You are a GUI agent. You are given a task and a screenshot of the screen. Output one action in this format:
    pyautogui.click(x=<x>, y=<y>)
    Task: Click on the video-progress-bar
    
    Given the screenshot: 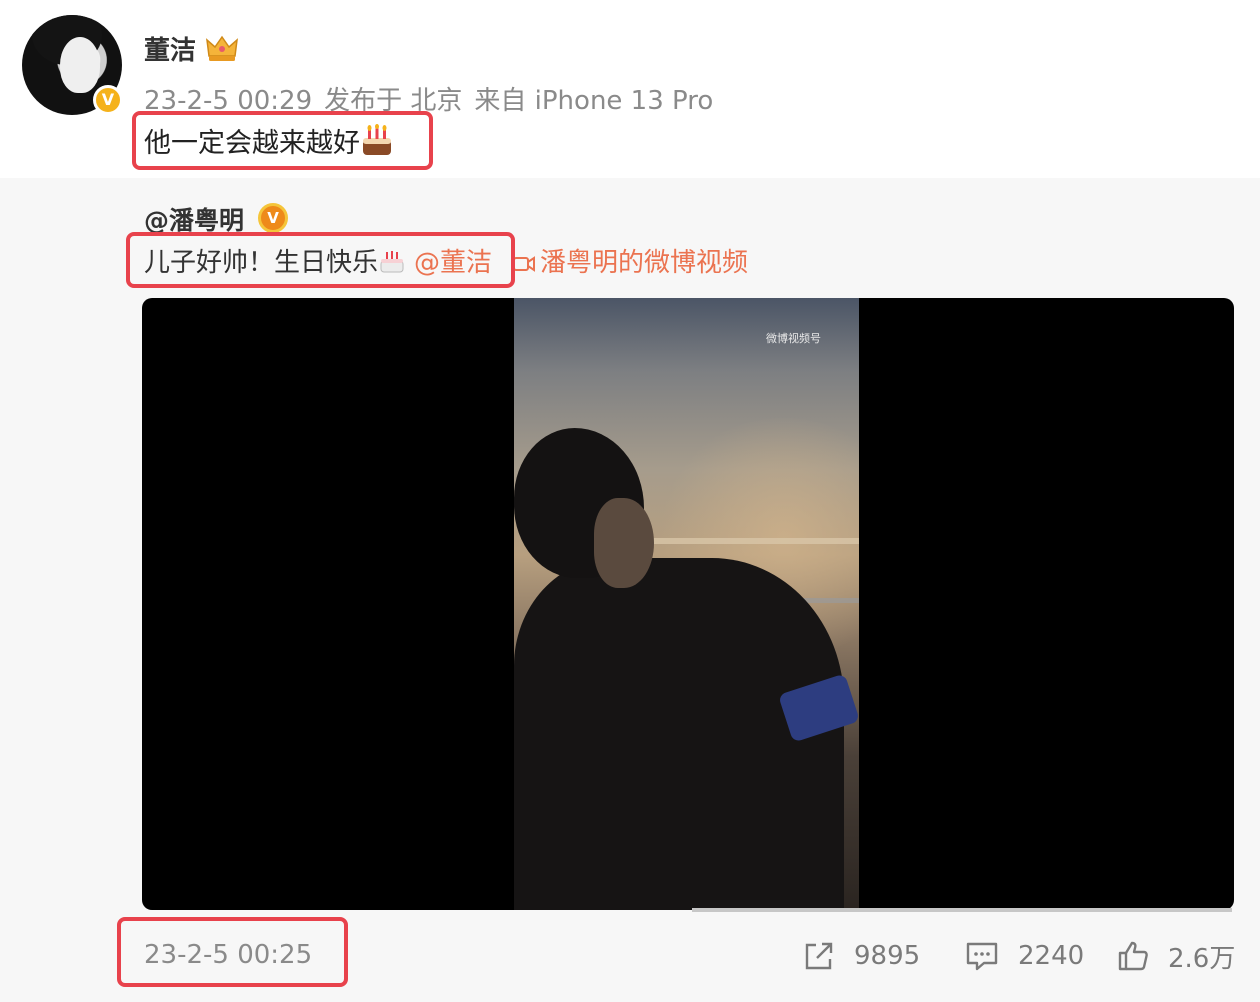 What is the action you would take?
    pyautogui.click(x=962, y=910)
    